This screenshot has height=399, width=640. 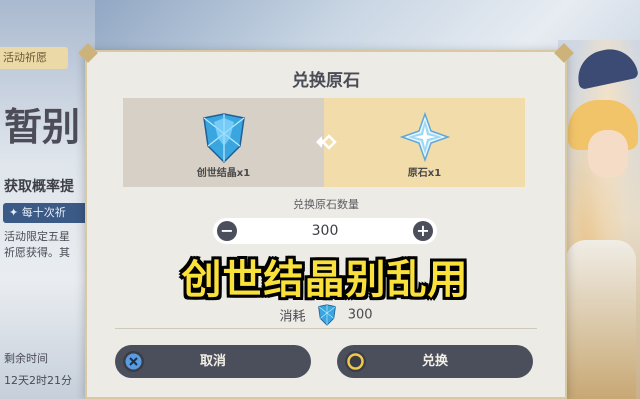 I want to click on cost-value: 300, so click(x=360, y=315).